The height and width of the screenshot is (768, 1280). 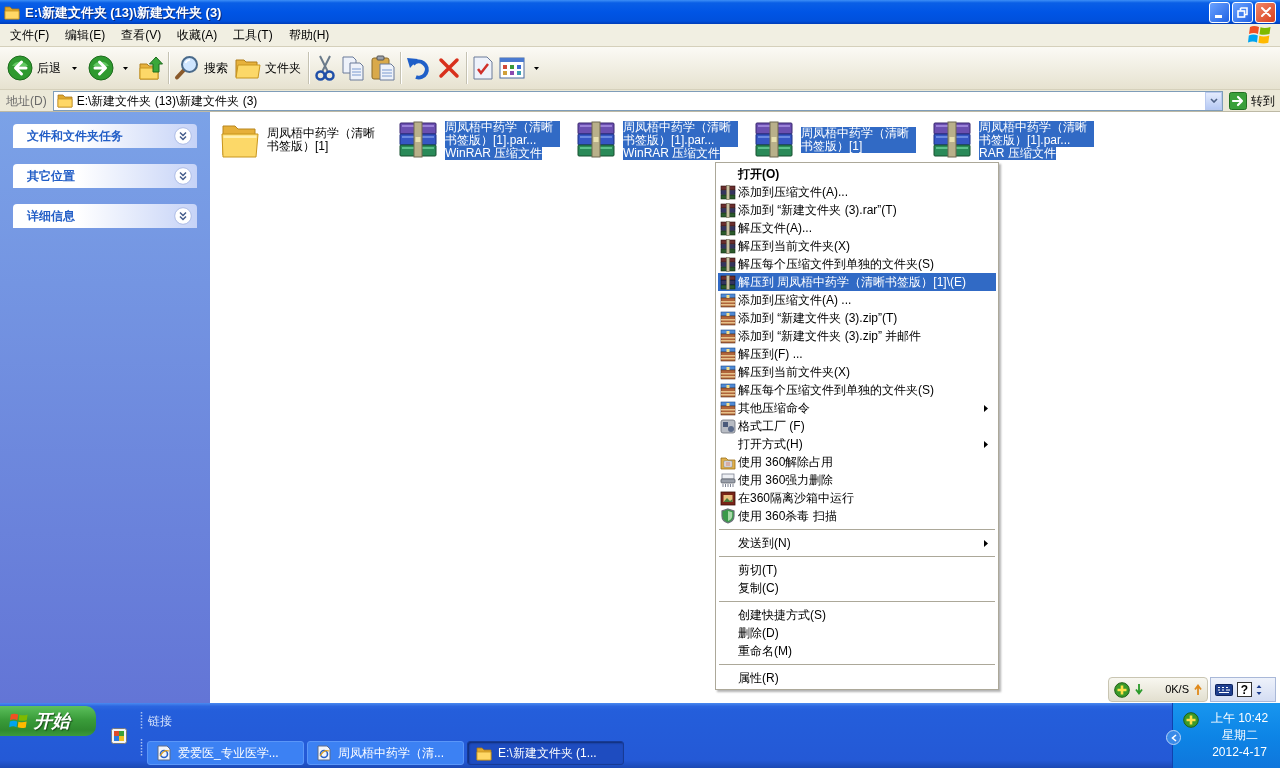 I want to click on copy-pages-icon, so click(x=353, y=68).